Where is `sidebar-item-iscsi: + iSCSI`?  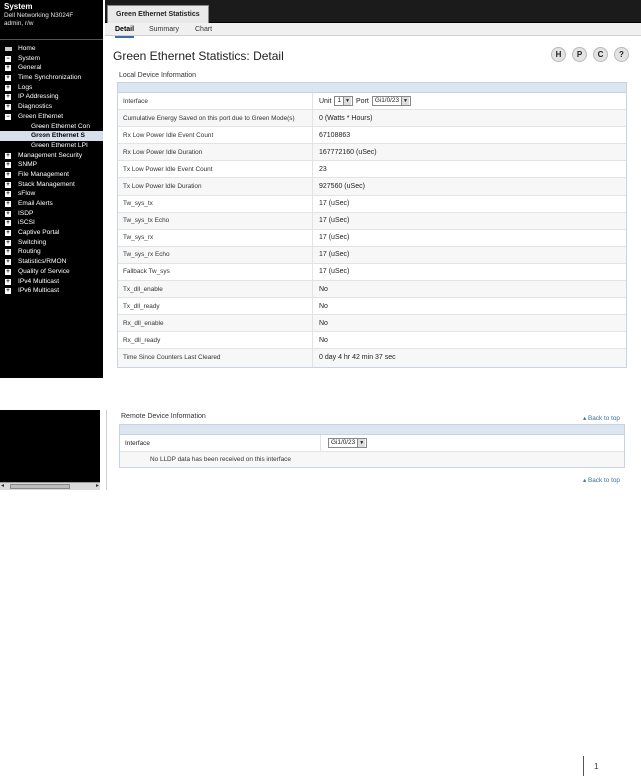 sidebar-item-iscsi: + iSCSI is located at coordinates (51, 223).